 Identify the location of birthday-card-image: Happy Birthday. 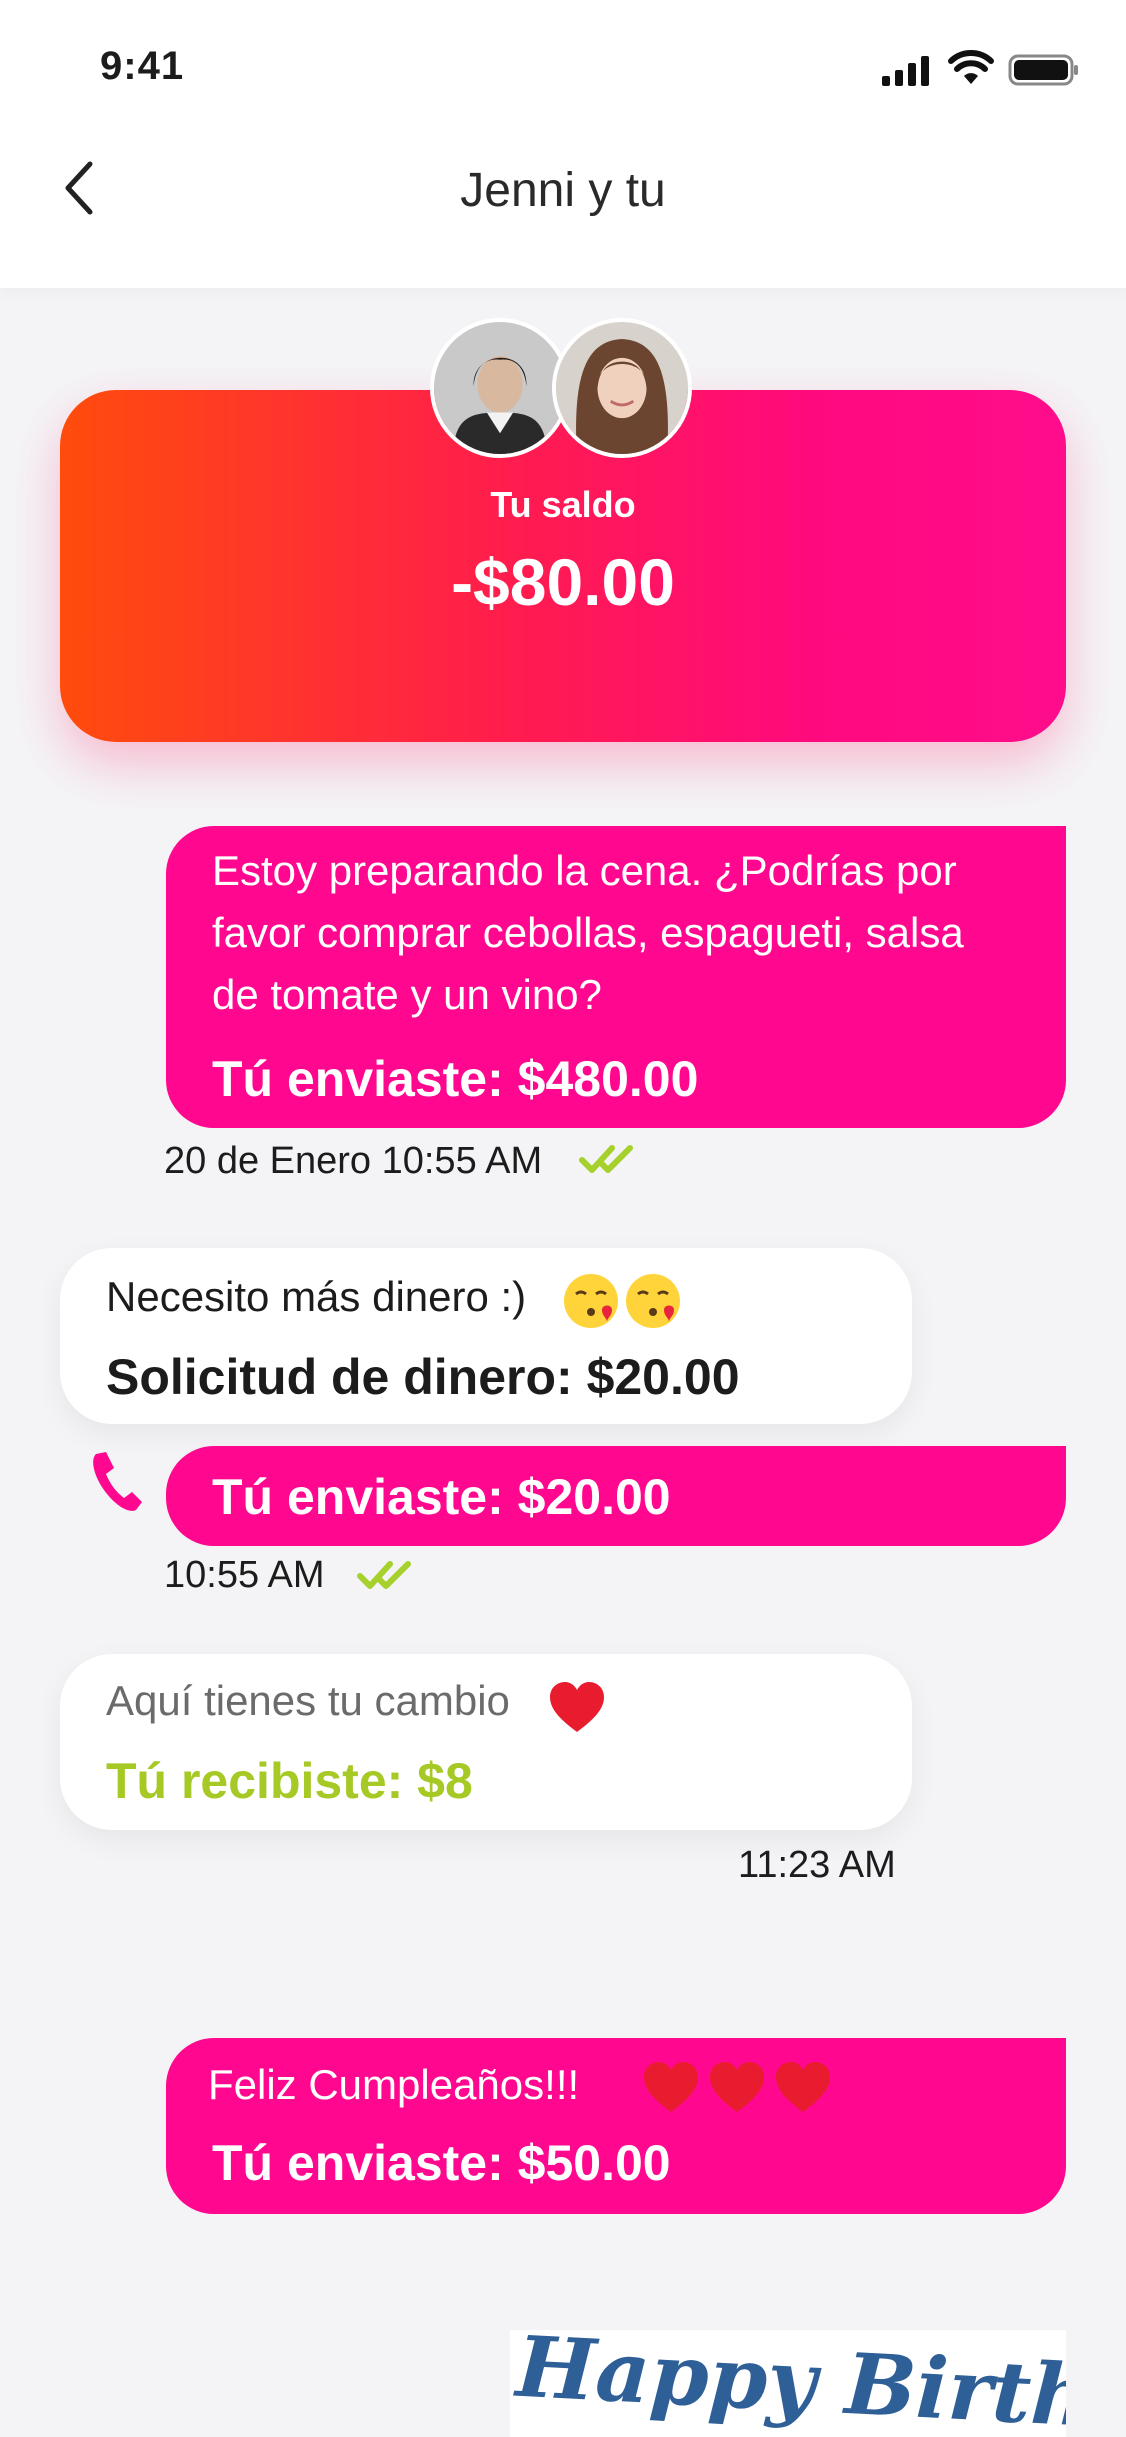
(788, 2383).